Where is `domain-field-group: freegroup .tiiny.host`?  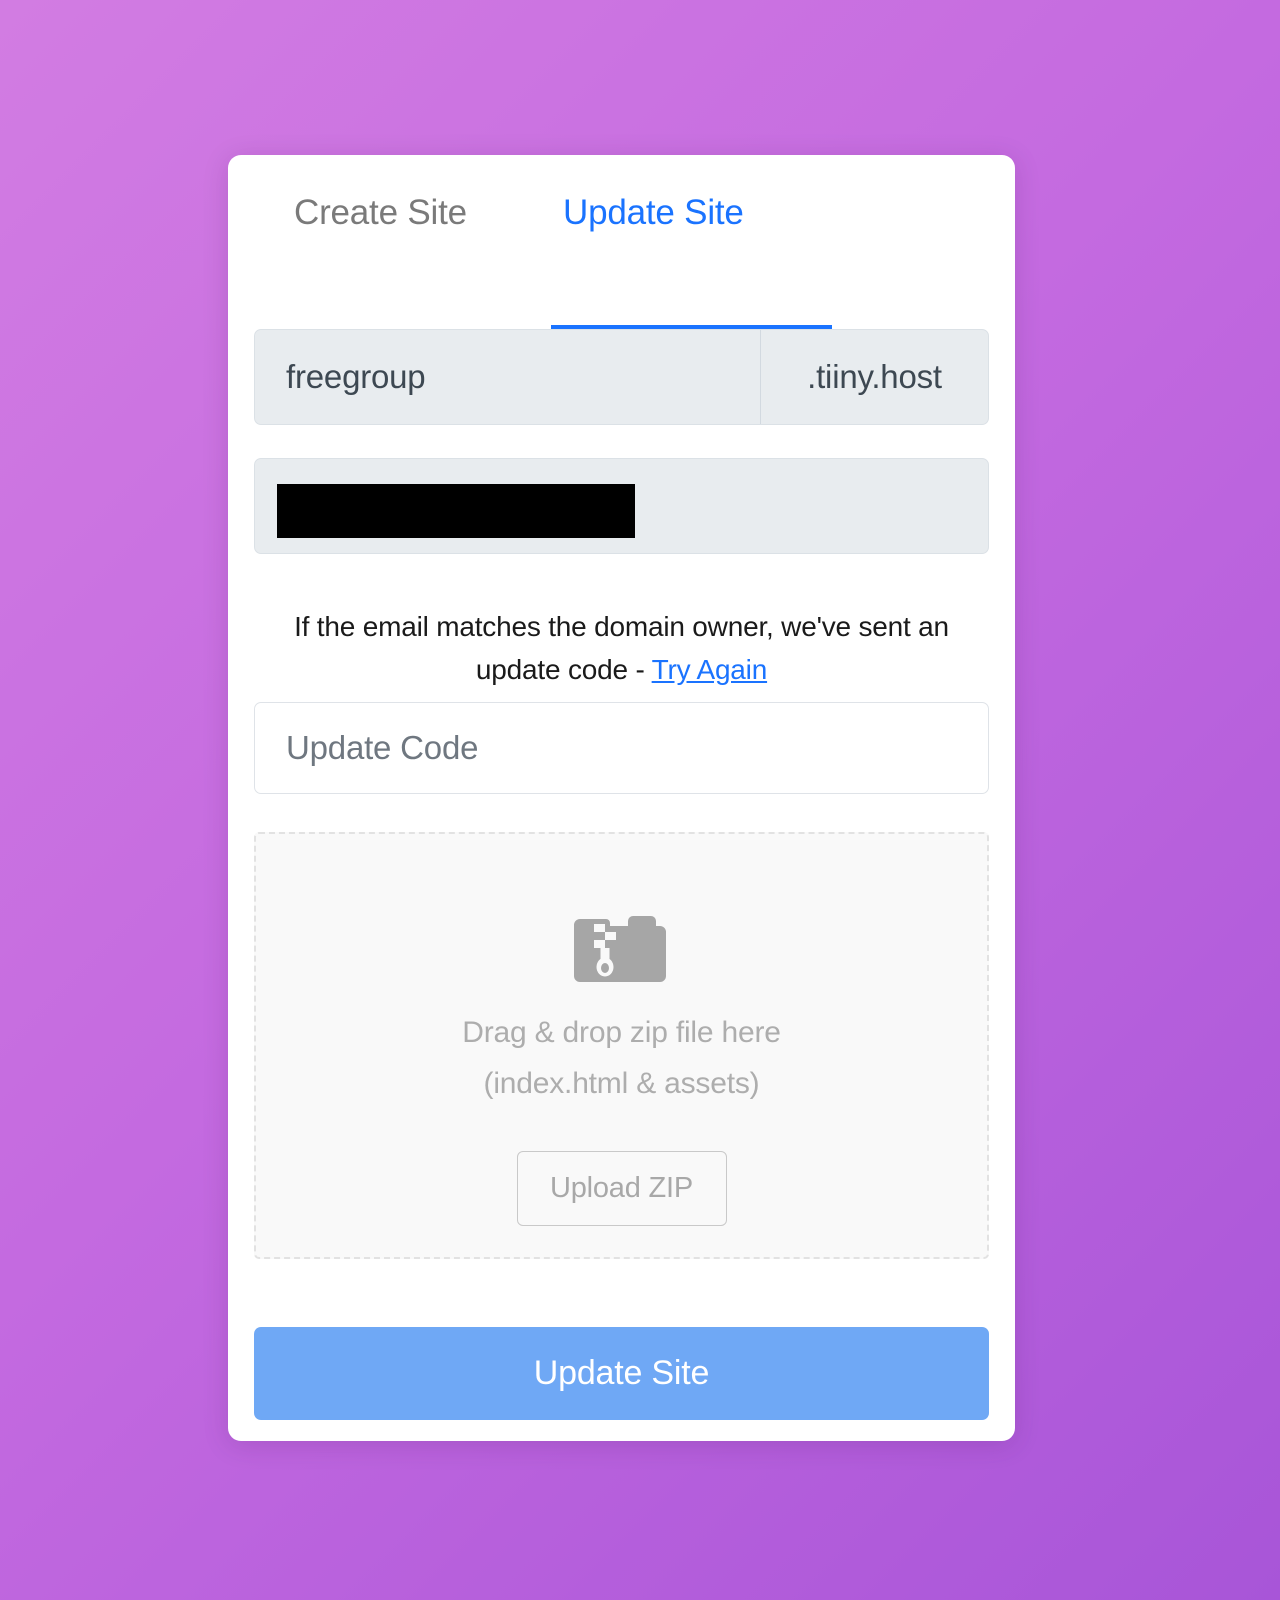 domain-field-group: freegroup .tiiny.host is located at coordinates (621, 377).